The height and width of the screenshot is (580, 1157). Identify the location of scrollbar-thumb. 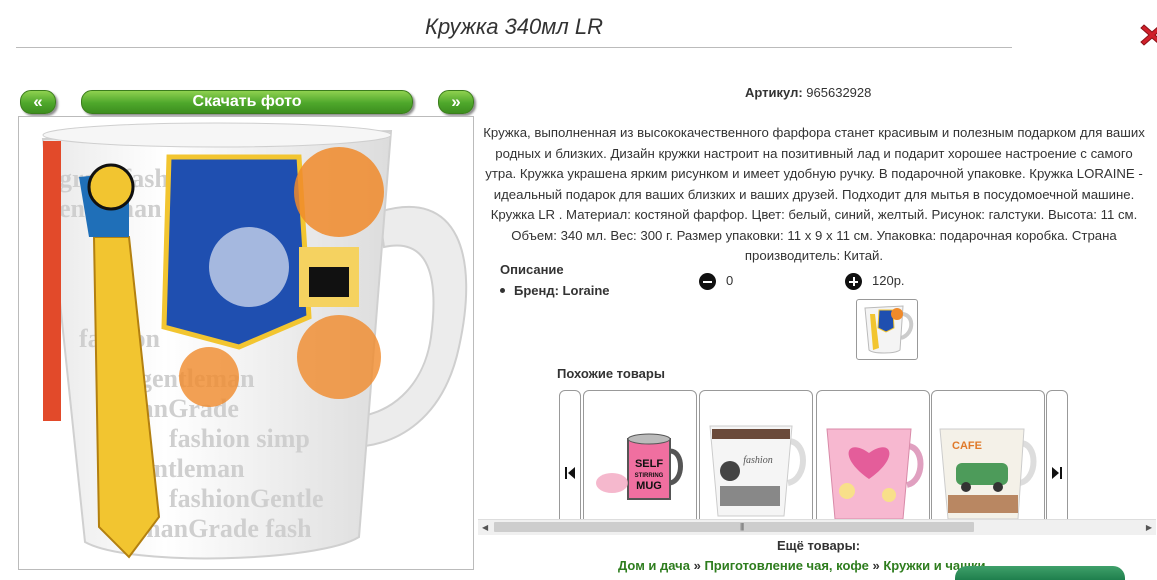
(734, 527).